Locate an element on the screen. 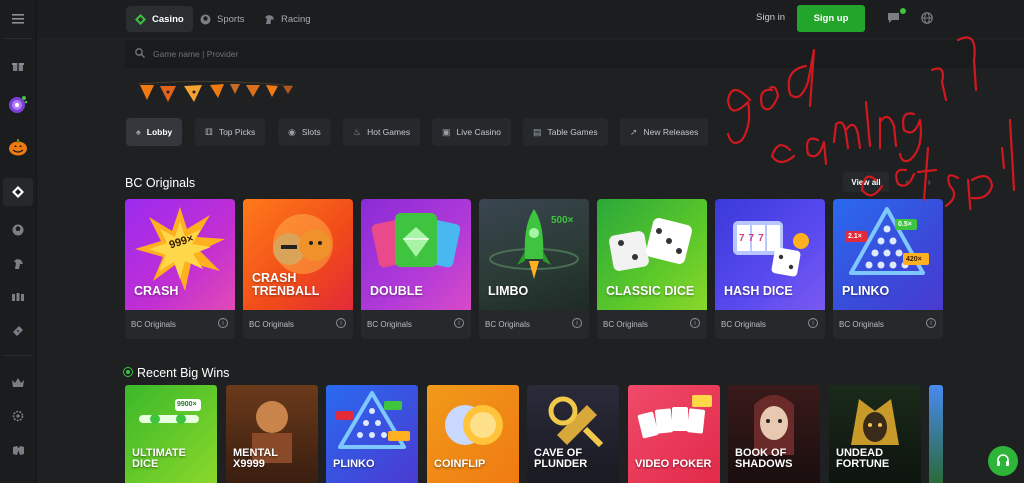 The width and height of the screenshot is (1024, 483). category-top-picks: ⚅ Top Picks is located at coordinates (230, 132).